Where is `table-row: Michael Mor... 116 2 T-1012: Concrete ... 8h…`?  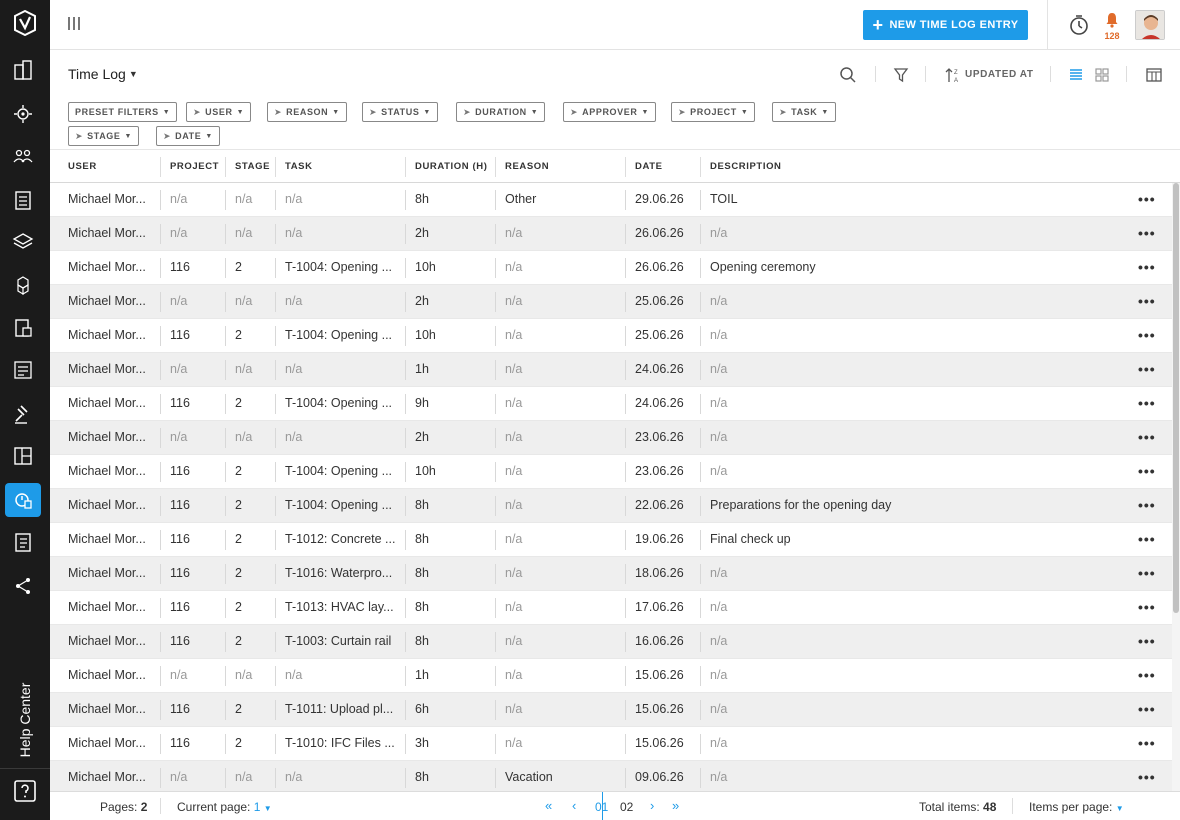 table-row: Michael Mor... 116 2 T-1012: Concrete ... 8h… is located at coordinates (611, 540).